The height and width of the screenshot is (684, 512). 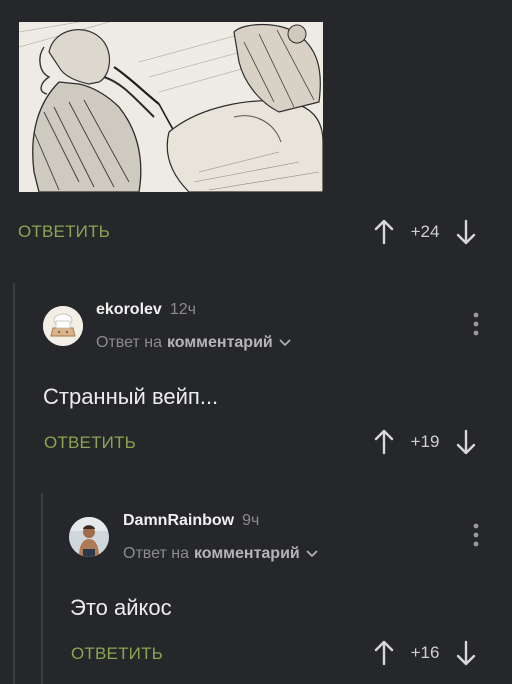 I want to click on comment-image, so click(x=171, y=107).